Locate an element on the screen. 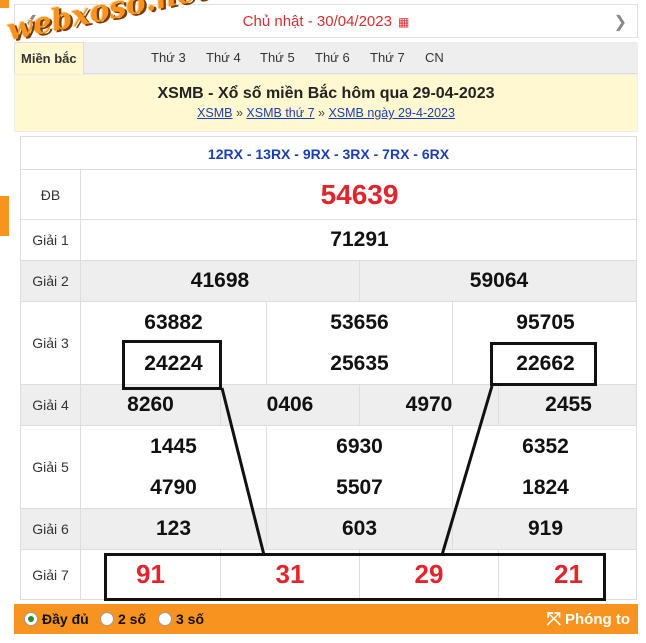  option-day-du: Đầy đủ is located at coordinates (56, 619).